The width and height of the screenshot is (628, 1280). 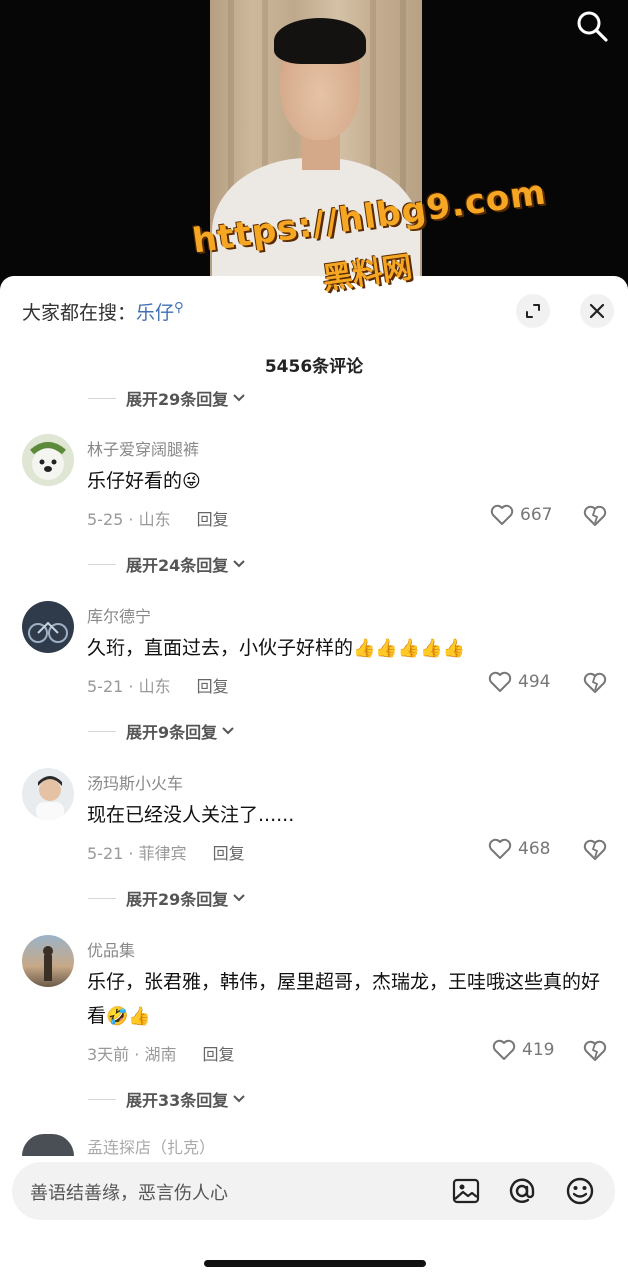 What do you see at coordinates (409, 648) in the screenshot?
I see `emoji-sticker: 👍👍👍👍👍` at bounding box center [409, 648].